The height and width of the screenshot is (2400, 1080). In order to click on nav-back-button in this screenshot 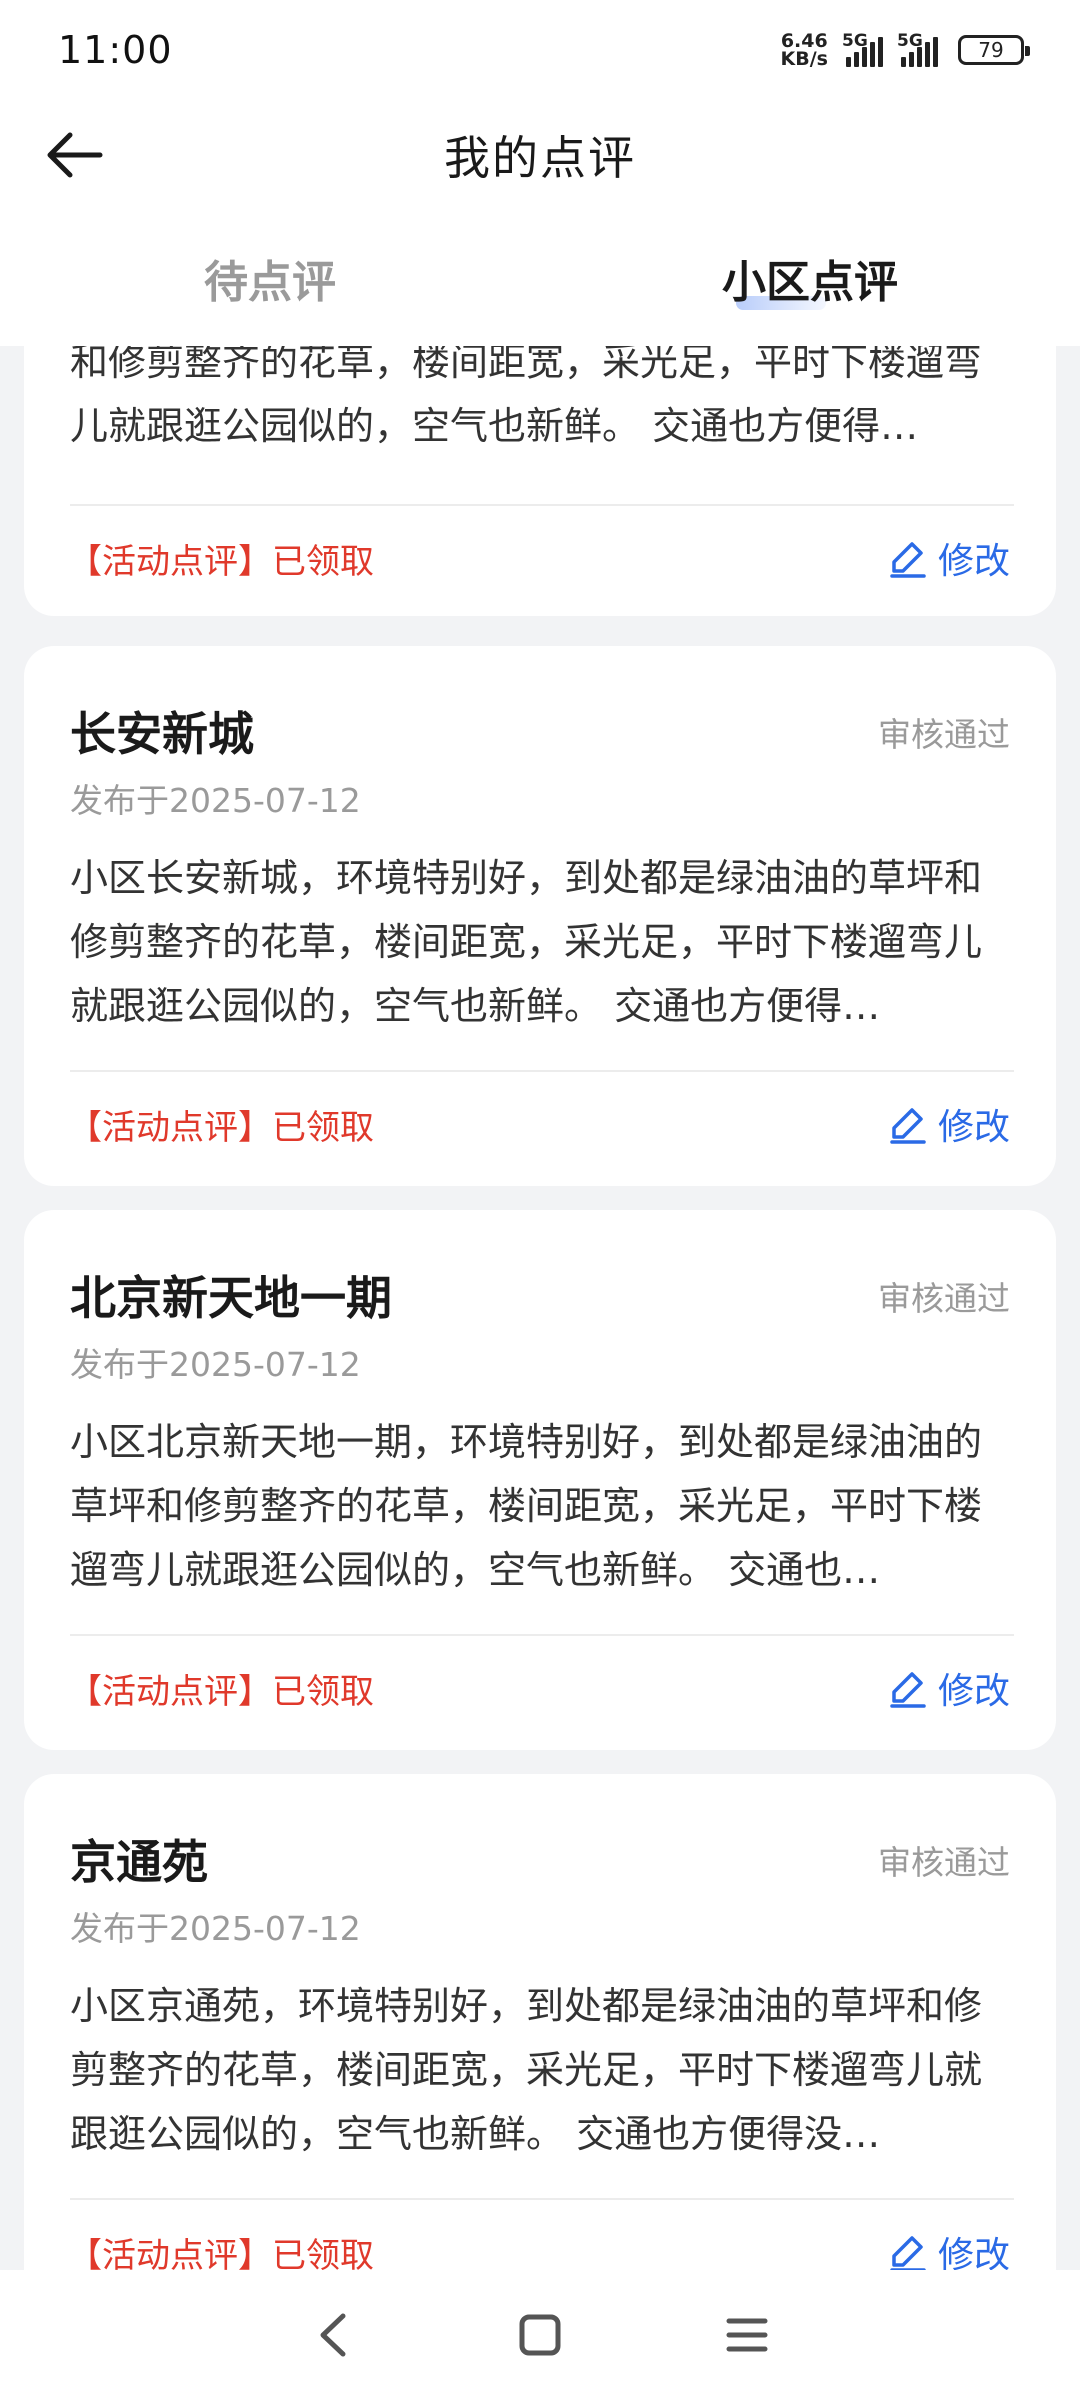, I will do `click(333, 2335)`.